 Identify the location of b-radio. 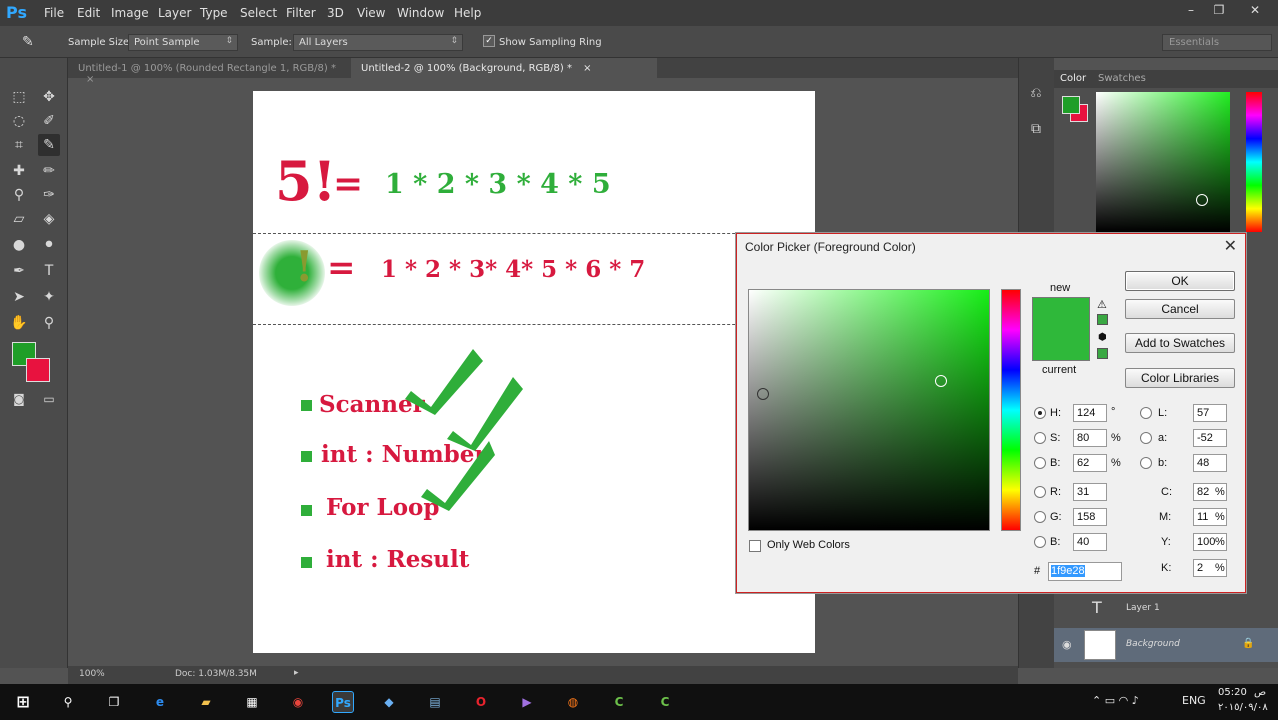
(1040, 463).